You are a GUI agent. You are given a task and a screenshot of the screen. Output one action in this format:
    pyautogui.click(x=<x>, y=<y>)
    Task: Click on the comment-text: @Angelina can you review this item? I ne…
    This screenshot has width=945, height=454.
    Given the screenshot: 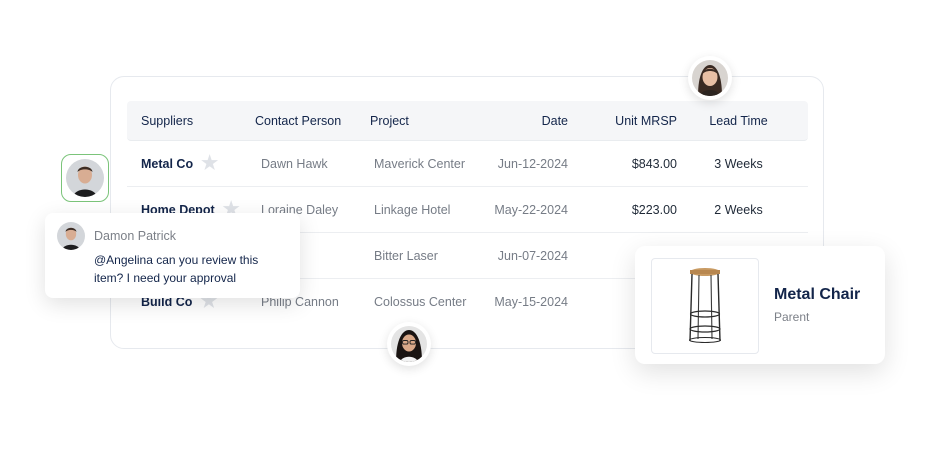 What is the action you would take?
    pyautogui.click(x=176, y=269)
    